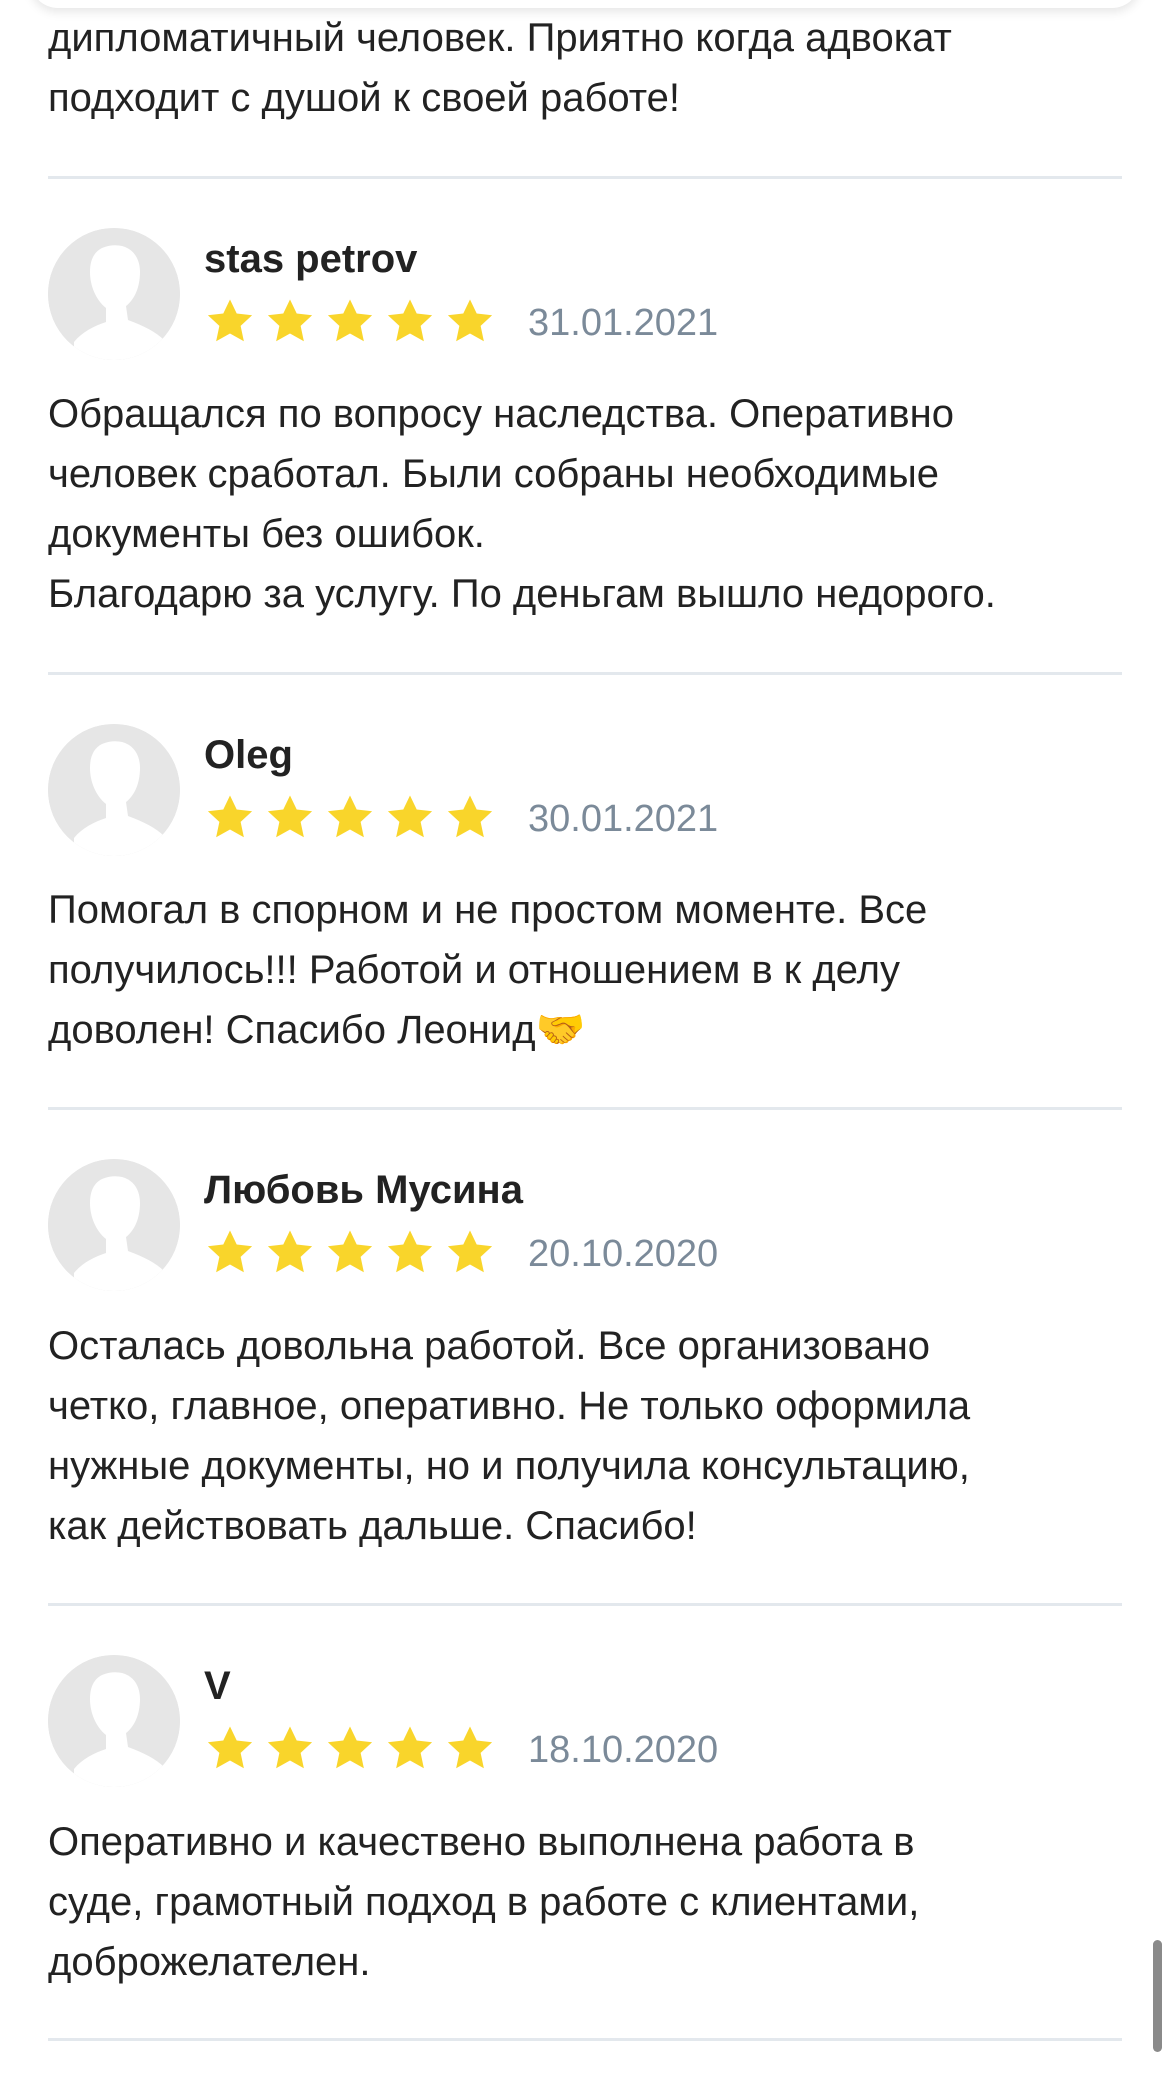 Image resolution: width=1170 pixels, height=2079 pixels. I want to click on review-date: 31.01.2021, so click(623, 323).